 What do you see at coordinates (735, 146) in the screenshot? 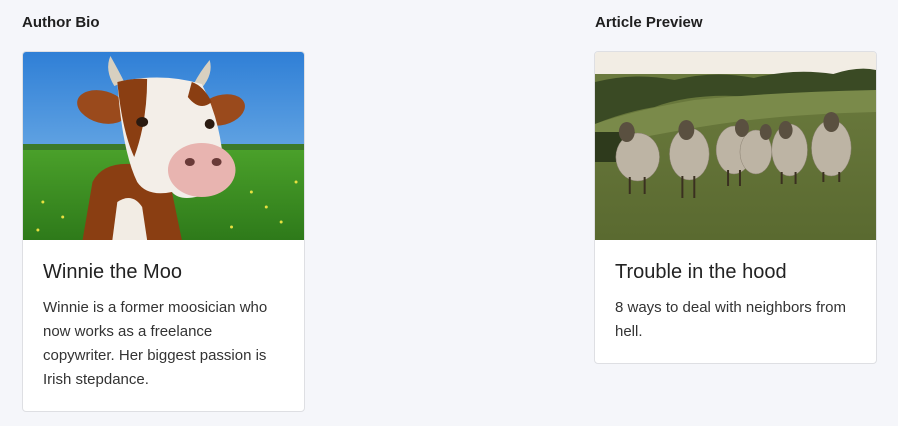
I see `sheep-photo` at bounding box center [735, 146].